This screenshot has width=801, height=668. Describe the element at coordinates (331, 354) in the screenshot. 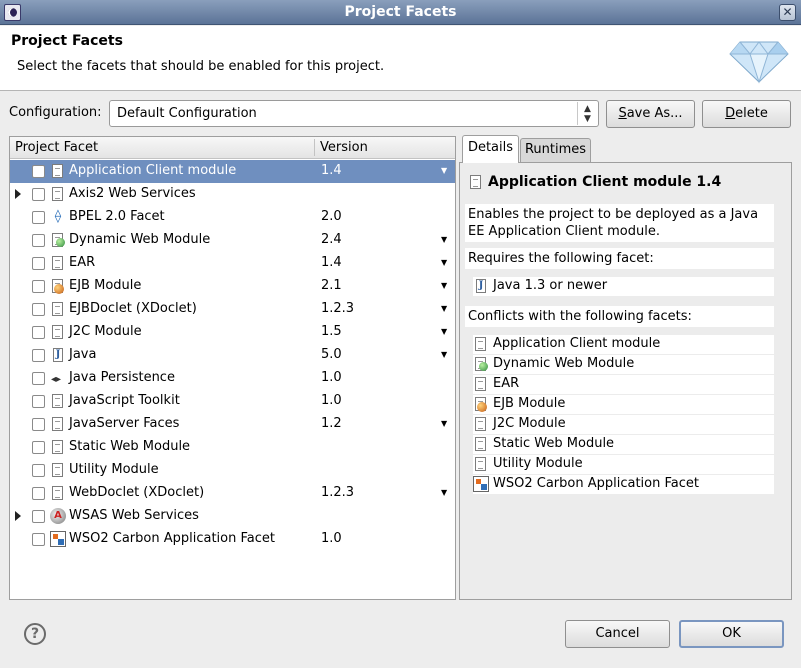

I see `facet-version: 5.0` at that location.